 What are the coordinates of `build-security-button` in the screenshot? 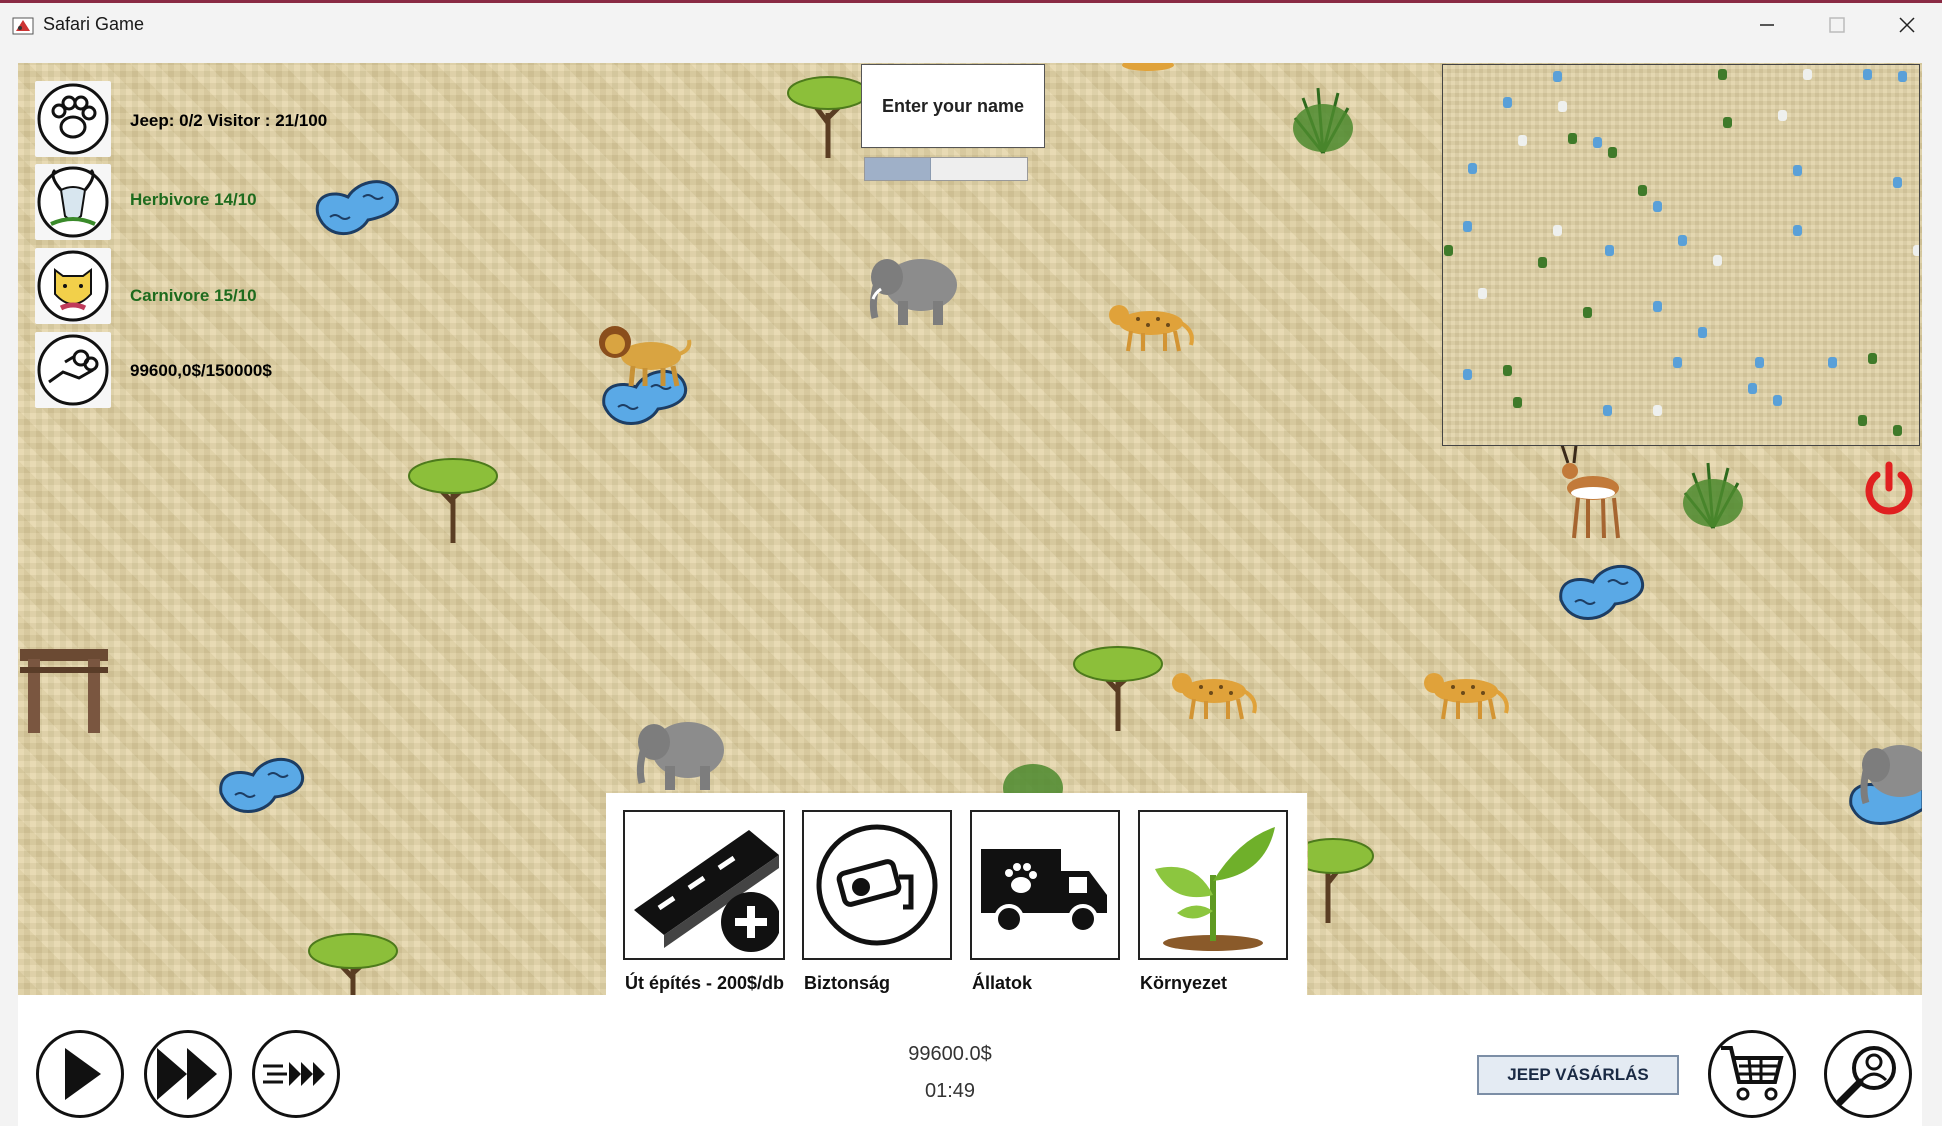 It's located at (877, 885).